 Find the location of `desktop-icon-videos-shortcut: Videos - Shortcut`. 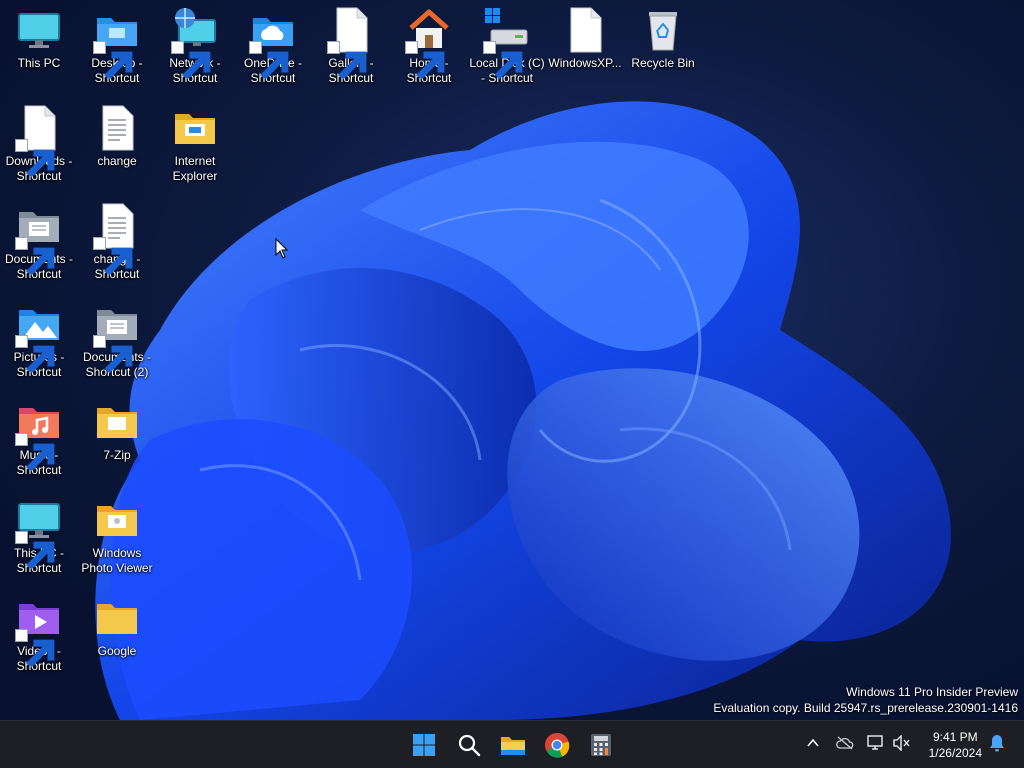

desktop-icon-videos-shortcut: Videos - Shortcut is located at coordinates (39, 636).